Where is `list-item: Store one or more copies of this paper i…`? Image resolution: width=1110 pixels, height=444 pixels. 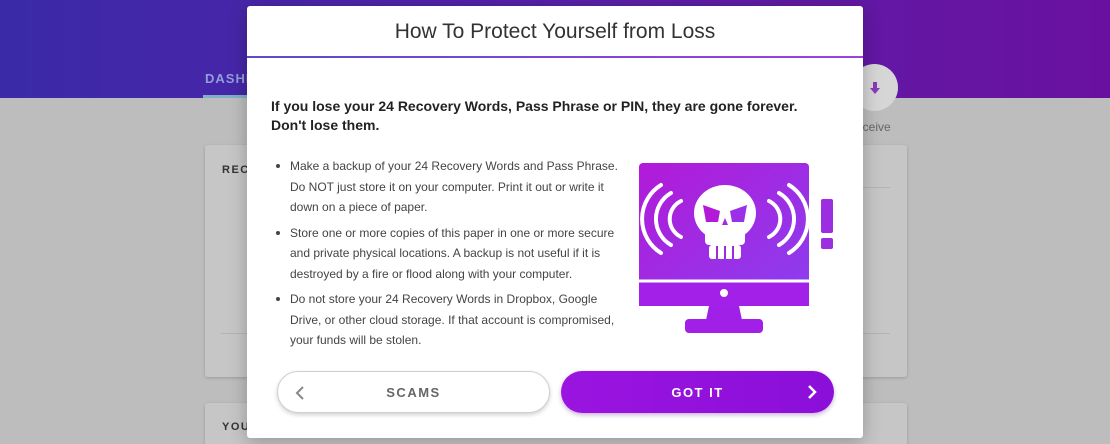
list-item: Store one or more copies of this paper i… is located at coordinates (446, 254).